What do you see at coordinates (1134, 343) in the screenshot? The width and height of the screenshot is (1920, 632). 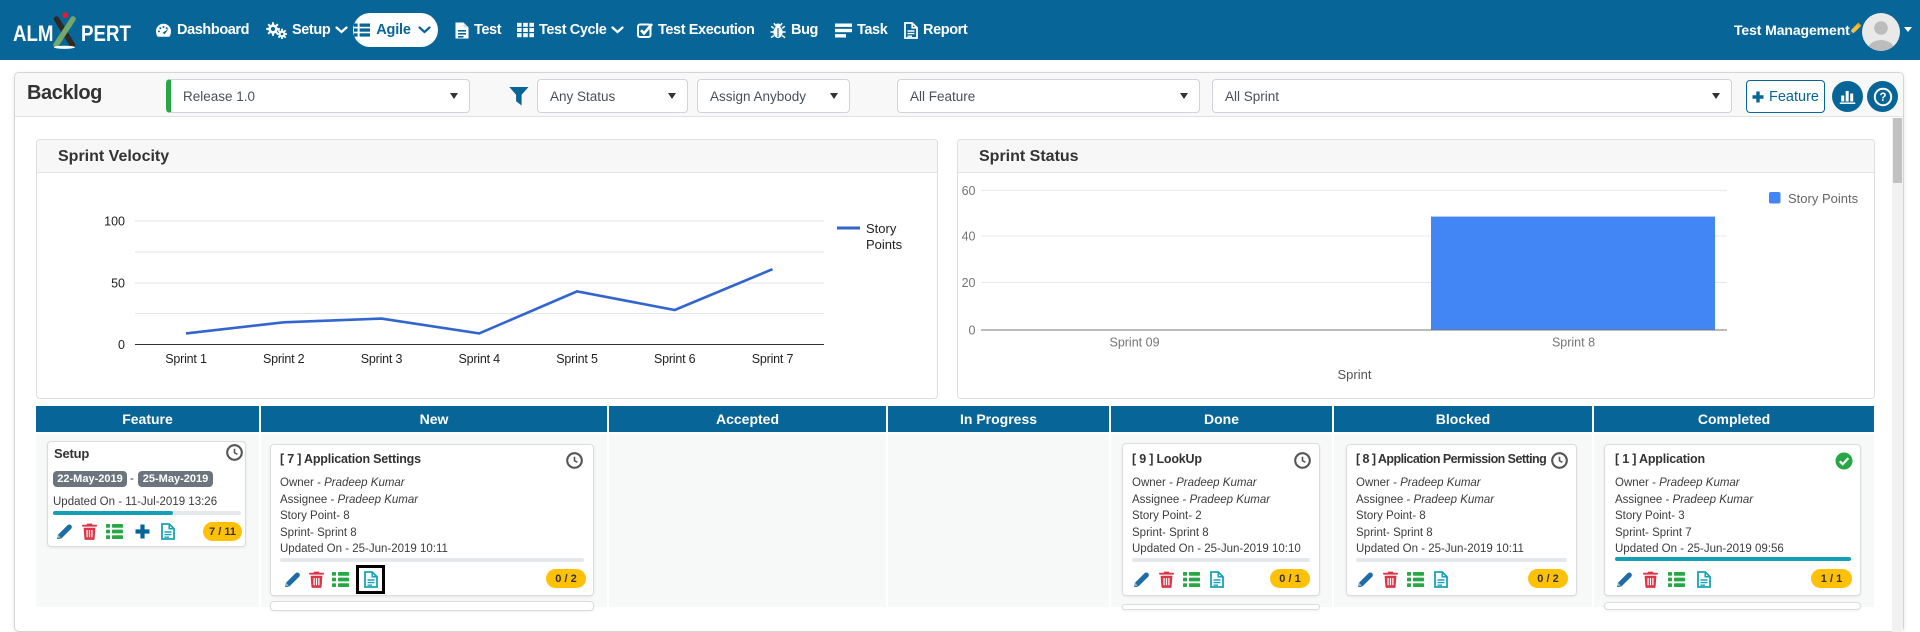 I see `svg-text: Sprint 09` at bounding box center [1134, 343].